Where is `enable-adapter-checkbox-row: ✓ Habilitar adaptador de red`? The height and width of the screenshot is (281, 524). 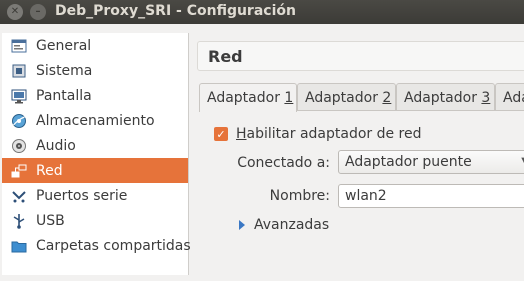 enable-adapter-checkbox-row: ✓ Habilitar adaptador de red is located at coordinates (318, 134).